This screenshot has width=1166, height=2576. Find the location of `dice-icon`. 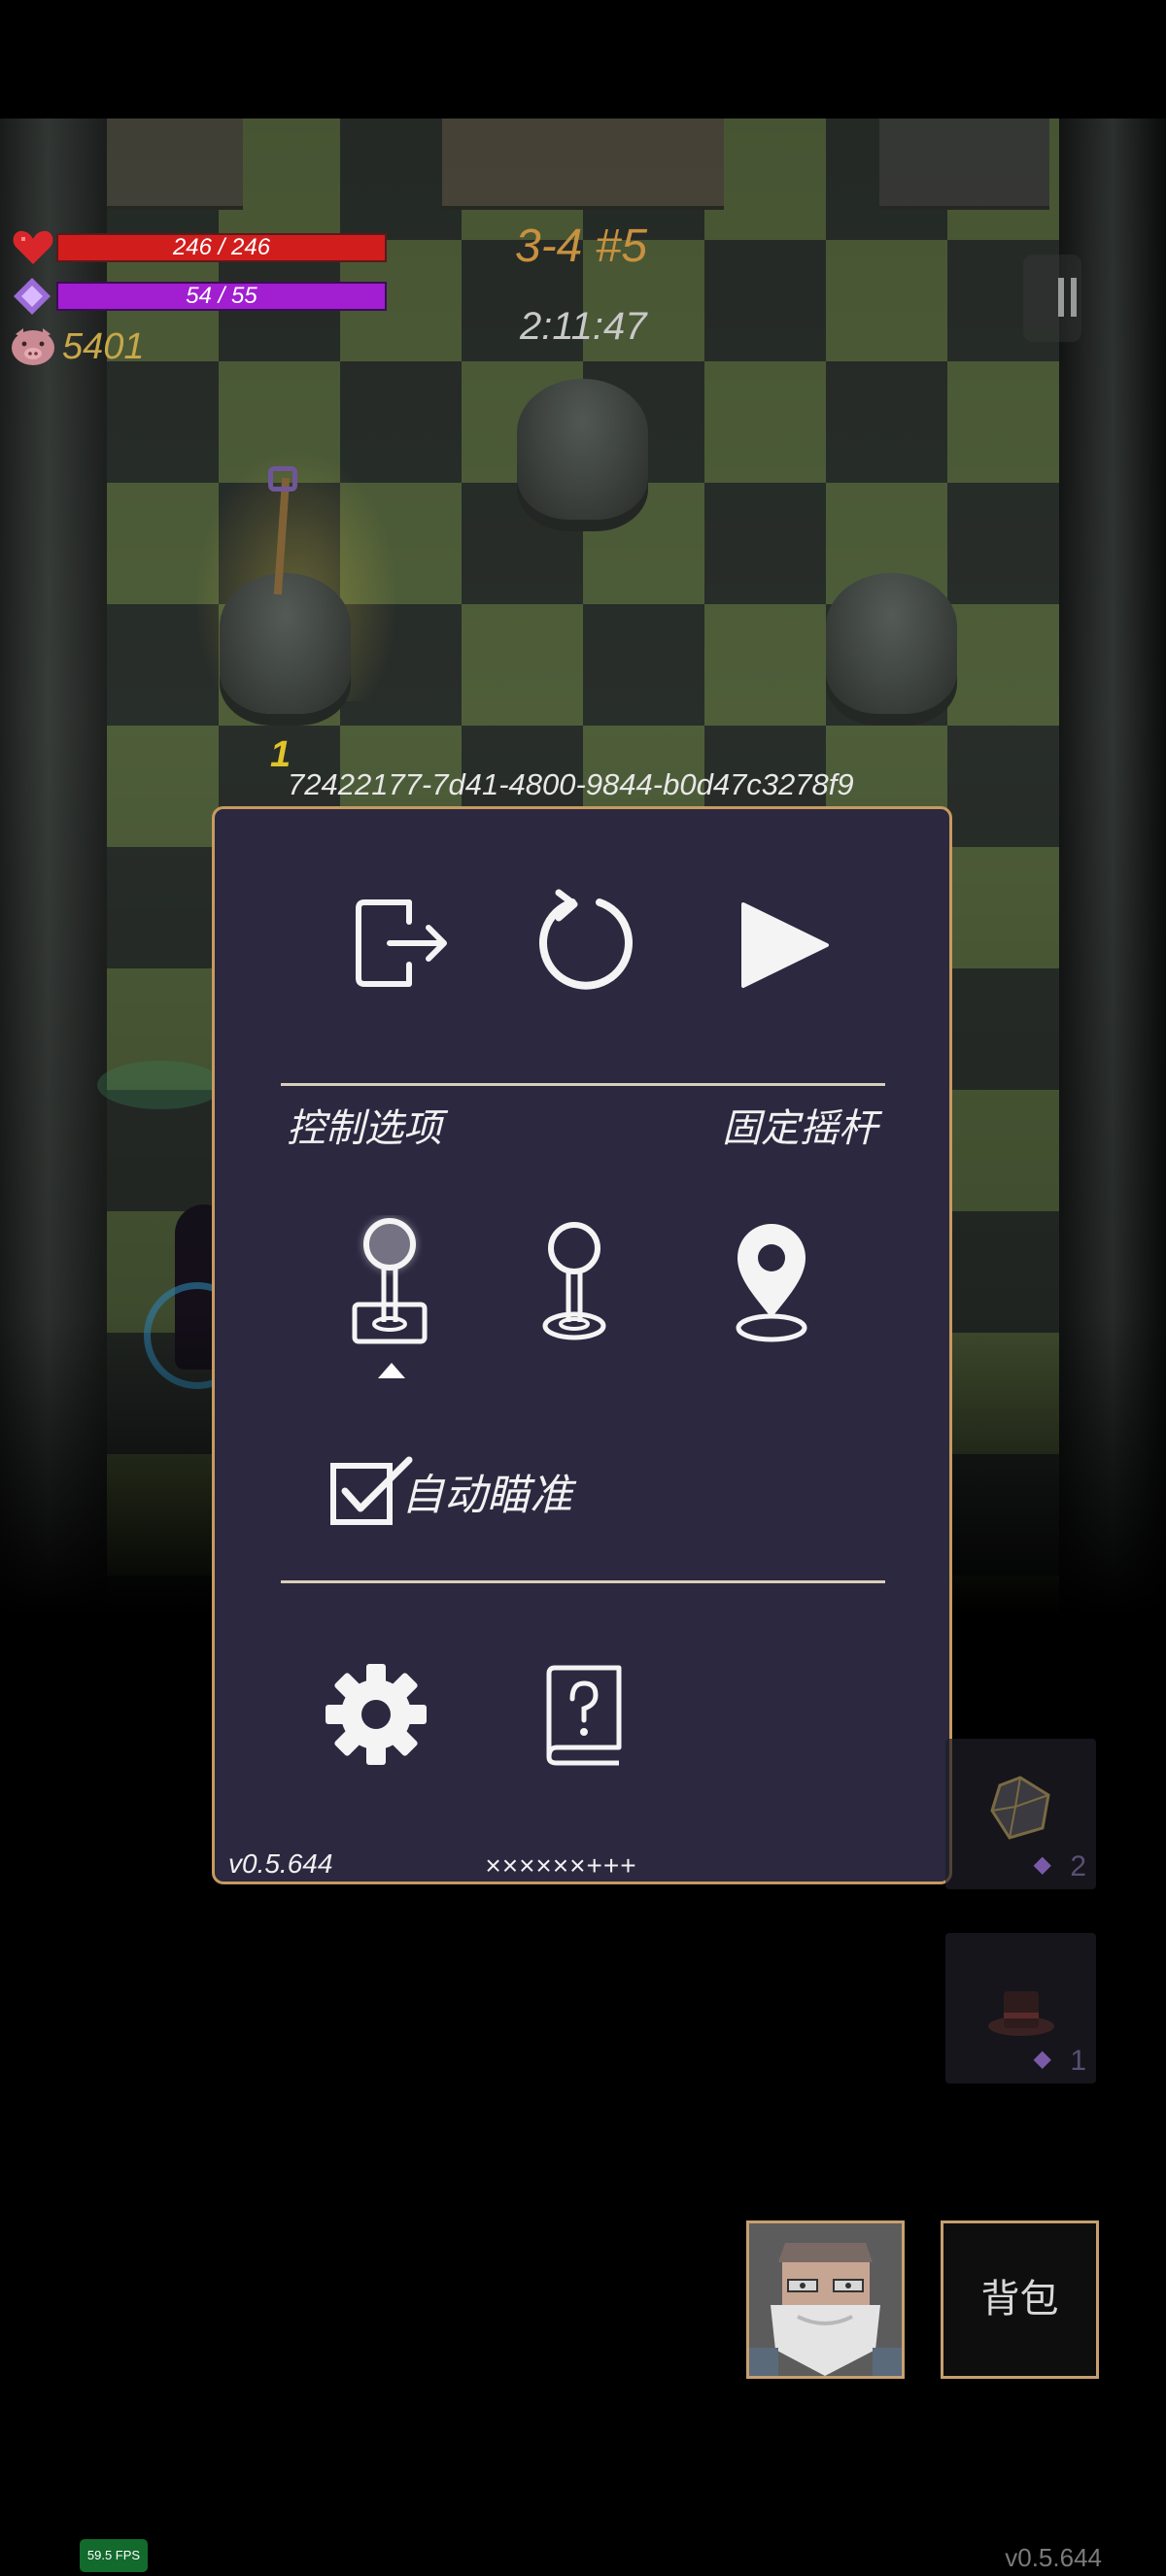

dice-icon is located at coordinates (1020, 1808).